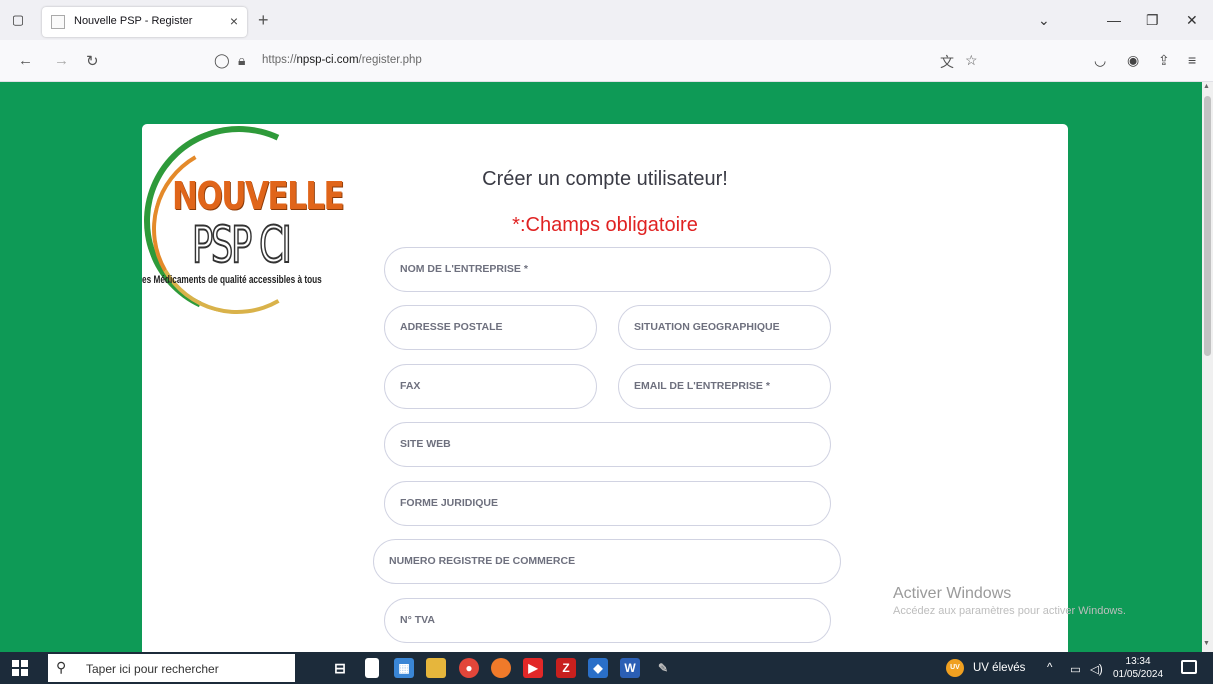 The image size is (1213, 684). What do you see at coordinates (449, 503) in the screenshot?
I see `field-placeholder: FORME JURIDIQUE` at bounding box center [449, 503].